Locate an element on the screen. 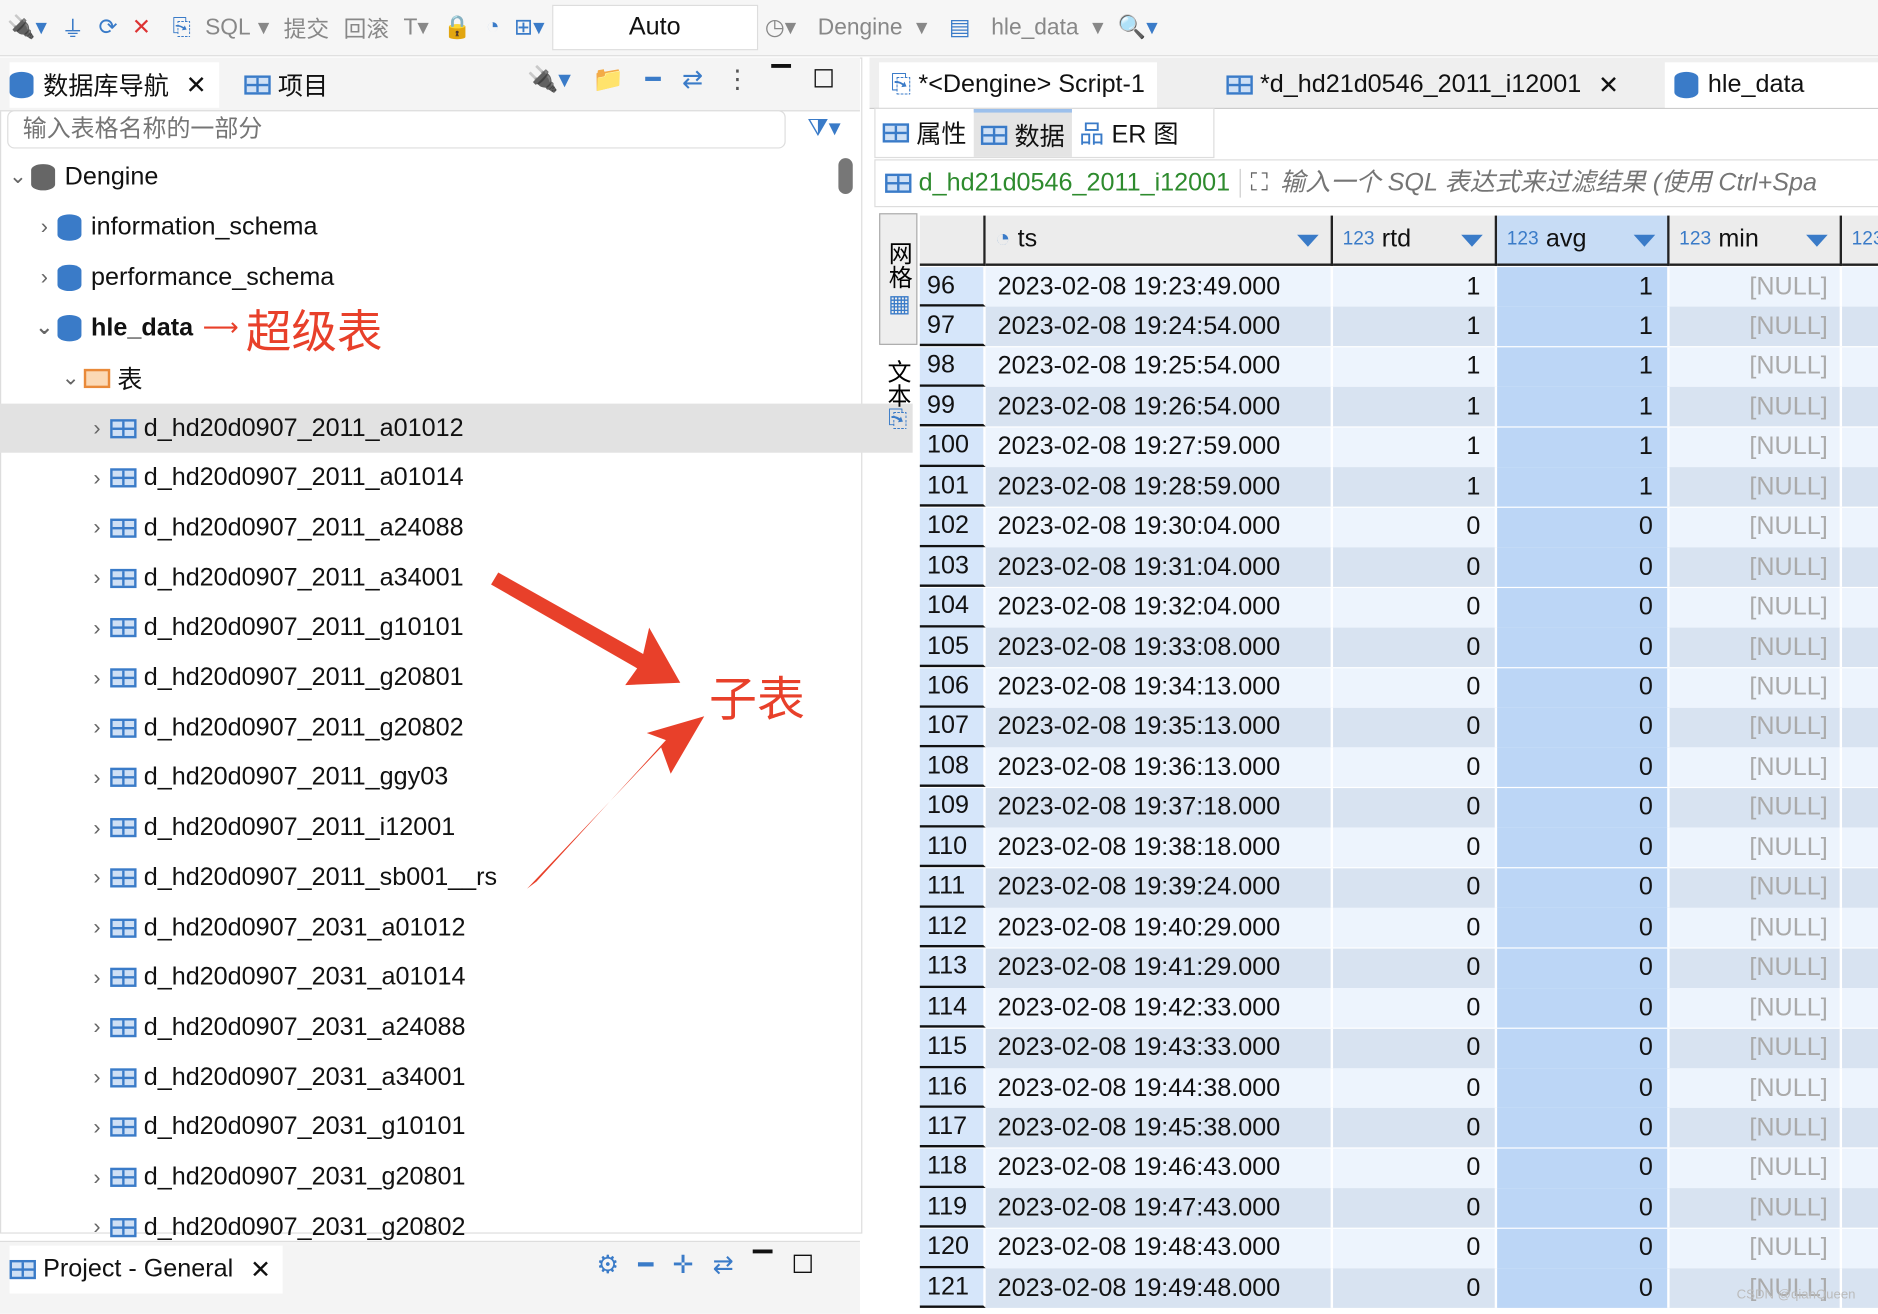 This screenshot has height=1314, width=1878. cell-ts: 2023-02-08 19:30:04.000 is located at coordinates (1159, 527).